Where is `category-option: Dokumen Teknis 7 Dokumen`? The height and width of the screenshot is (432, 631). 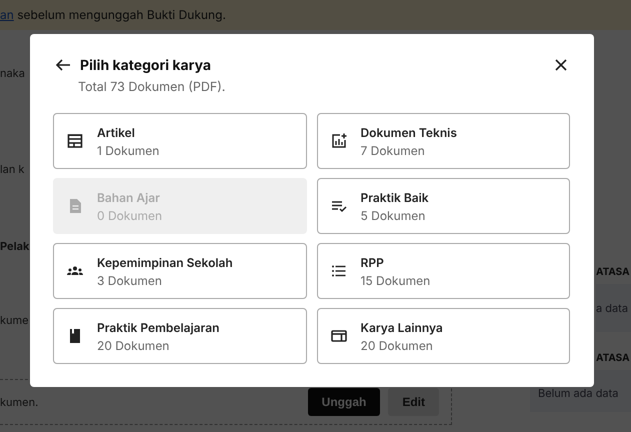 category-option: Dokumen Teknis 7 Dokumen is located at coordinates (443, 141).